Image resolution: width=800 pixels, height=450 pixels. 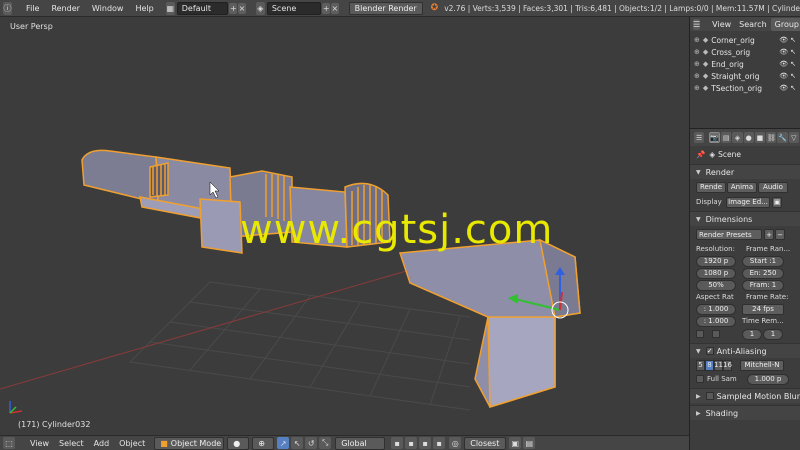 I want to click on frame-end-field: En: 250, so click(x=763, y=273).